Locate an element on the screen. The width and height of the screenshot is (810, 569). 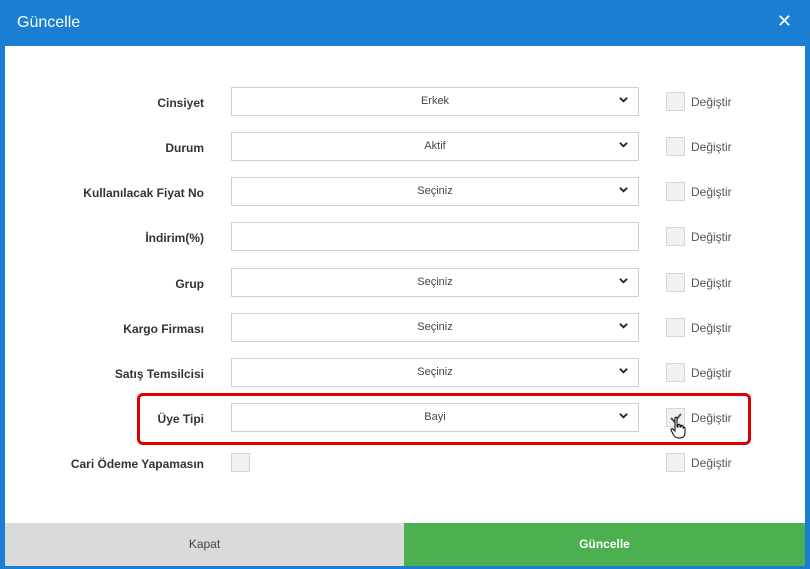
modal-footer: Kapat Güncelle is located at coordinates (405, 544).